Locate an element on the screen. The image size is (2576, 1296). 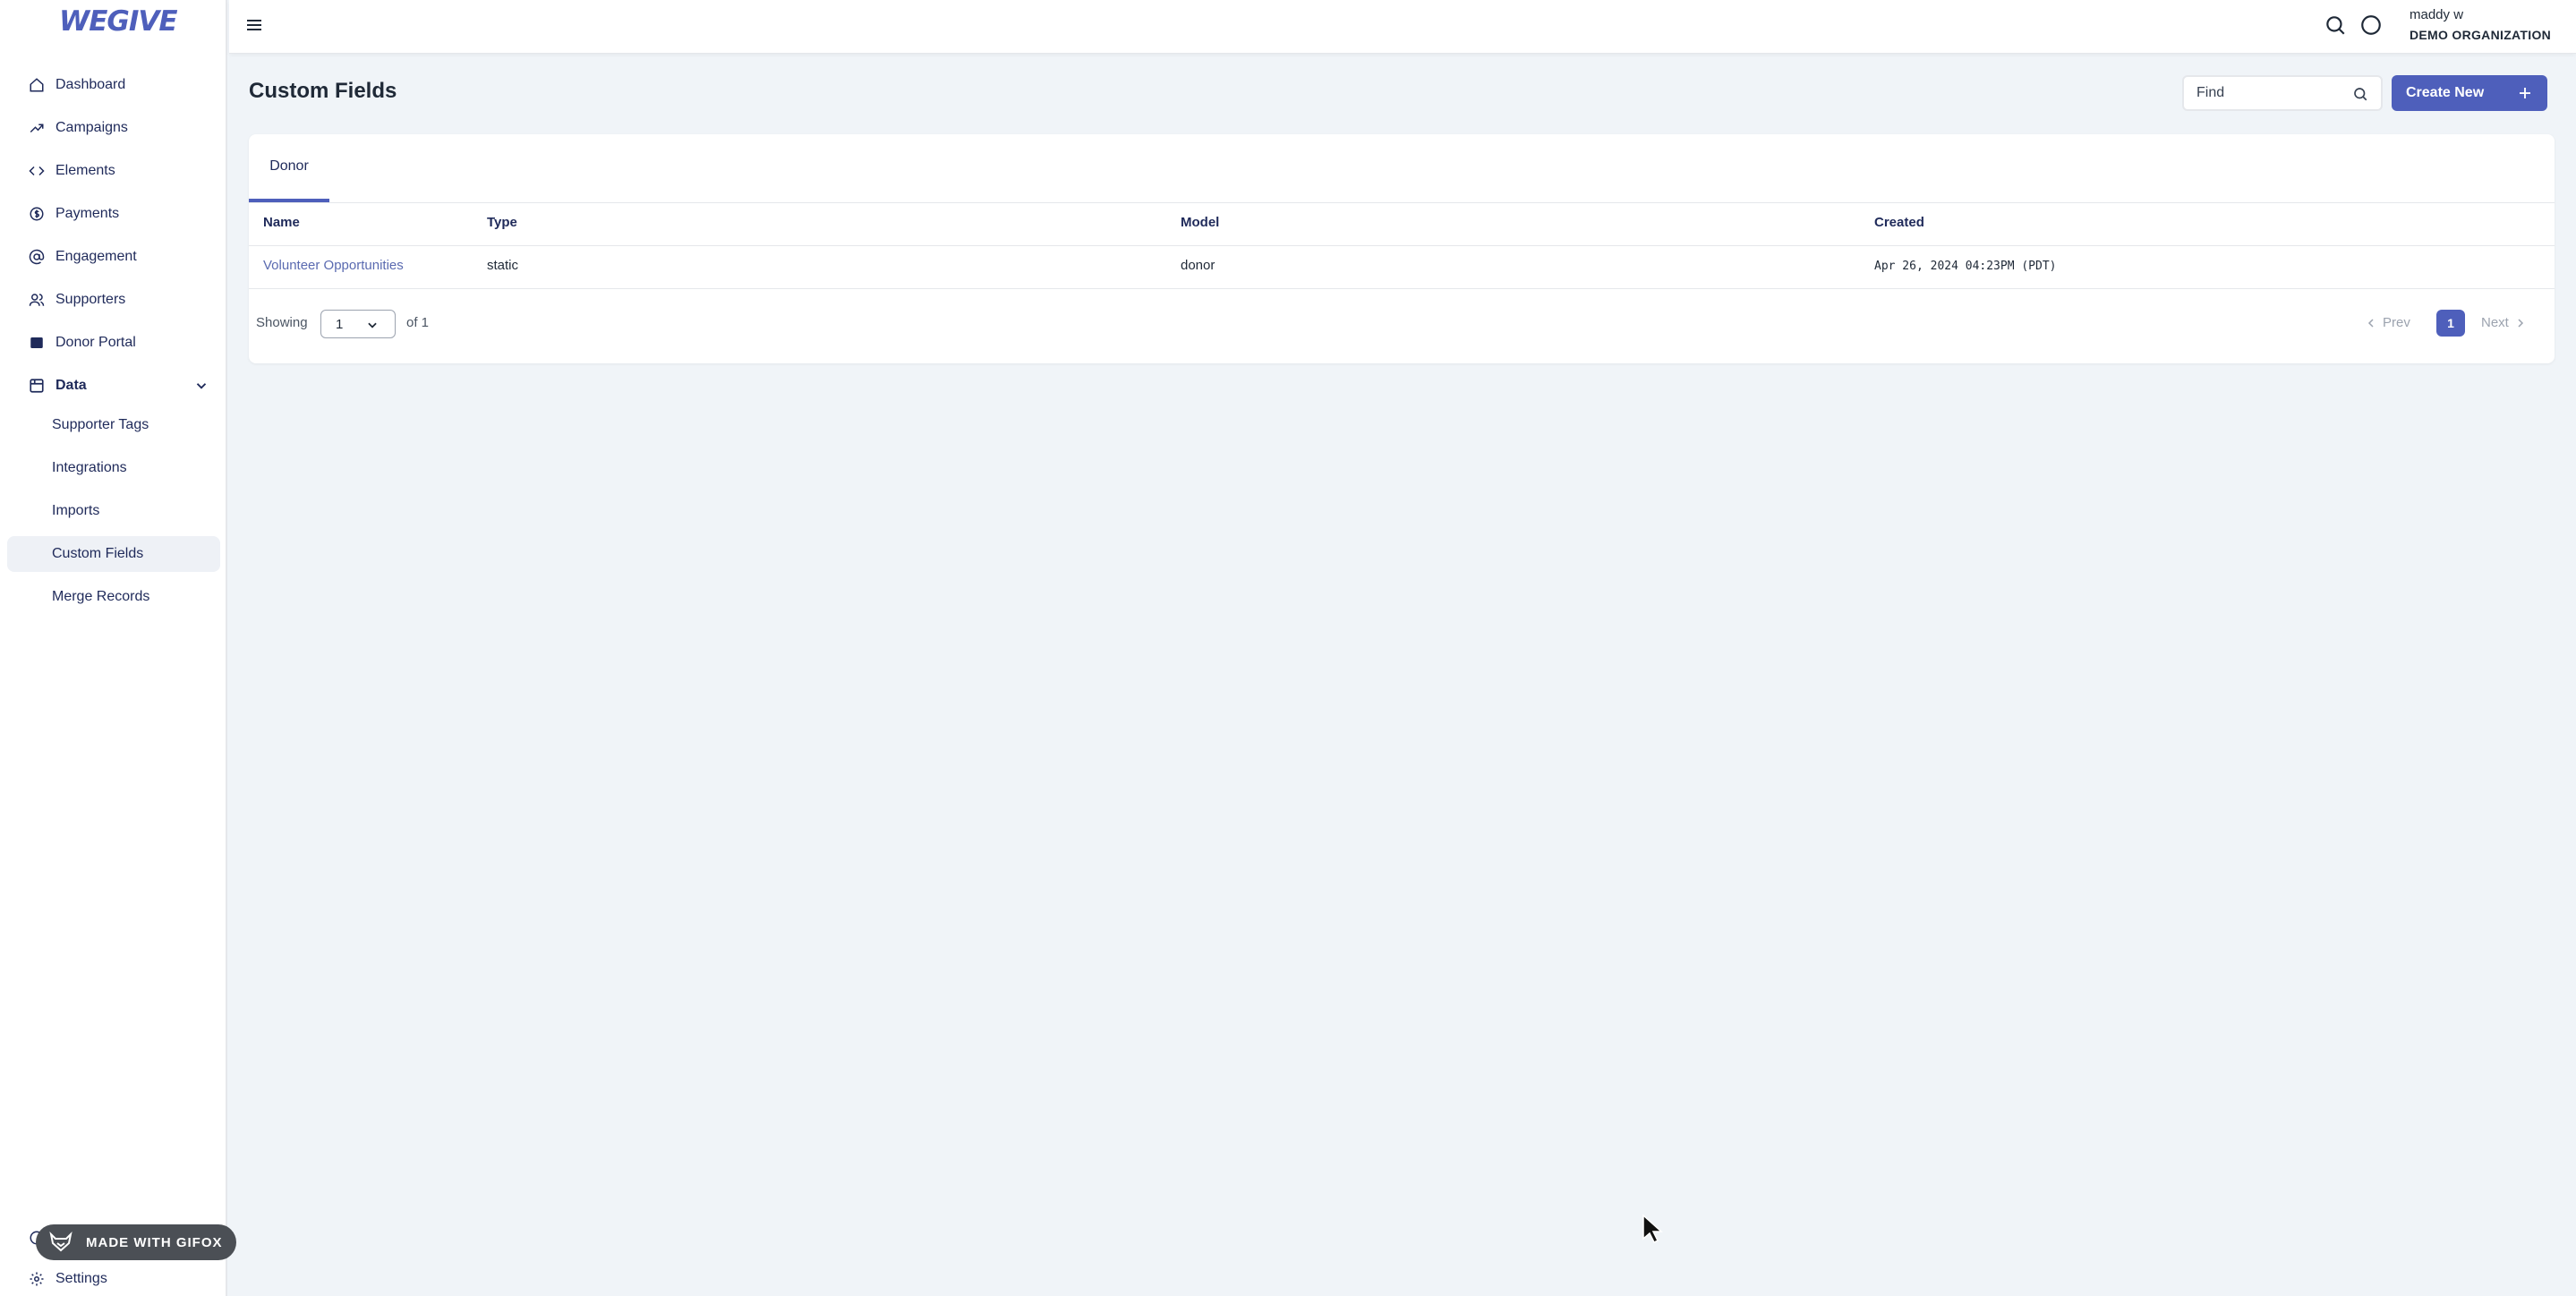
page-select: 1 is located at coordinates (358, 324).